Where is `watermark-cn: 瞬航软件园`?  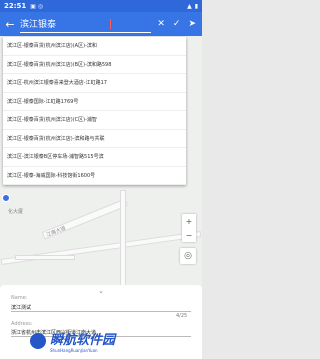
watermark-cn: 瞬航软件园 is located at coordinates (83, 340).